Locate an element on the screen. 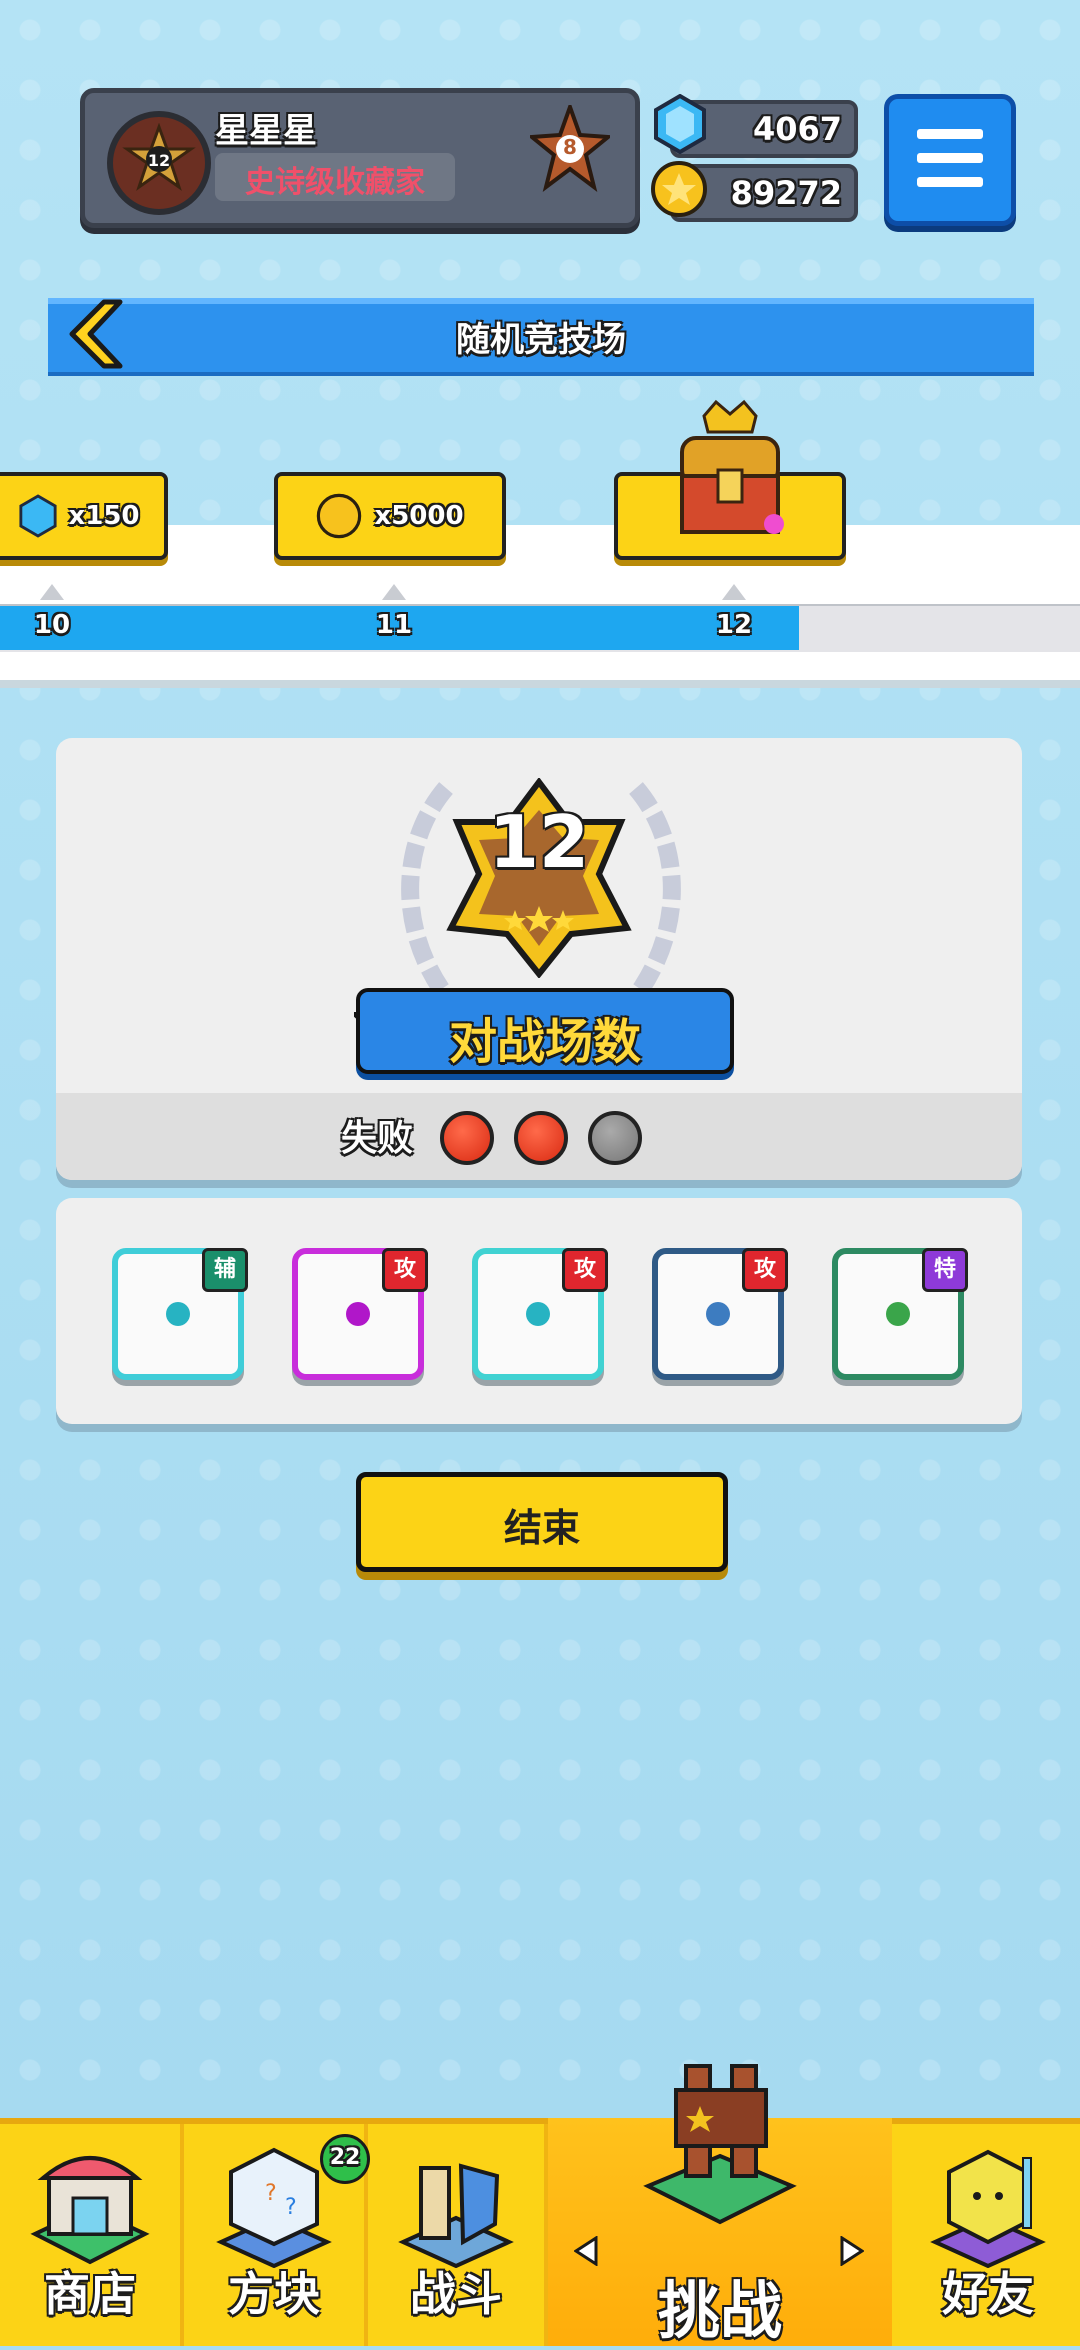 Image resolution: width=1080 pixels, height=2350 pixels. dice-card: 特 is located at coordinates (900, 1314).